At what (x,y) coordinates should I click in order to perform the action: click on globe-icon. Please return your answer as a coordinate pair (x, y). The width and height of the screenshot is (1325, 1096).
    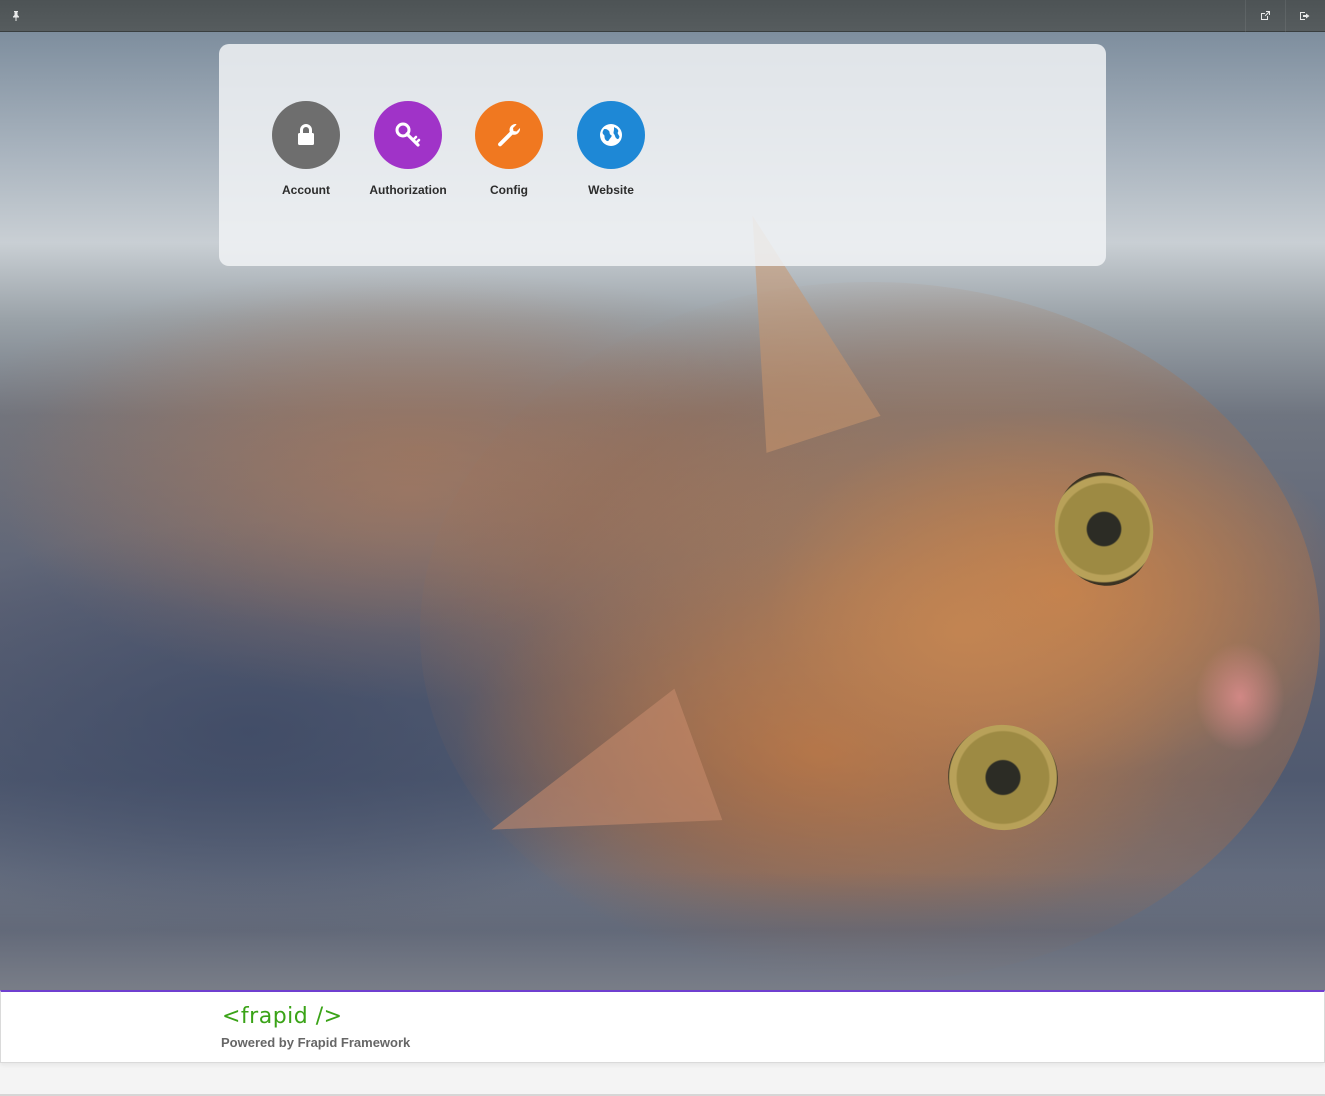
    Looking at the image, I should click on (611, 135).